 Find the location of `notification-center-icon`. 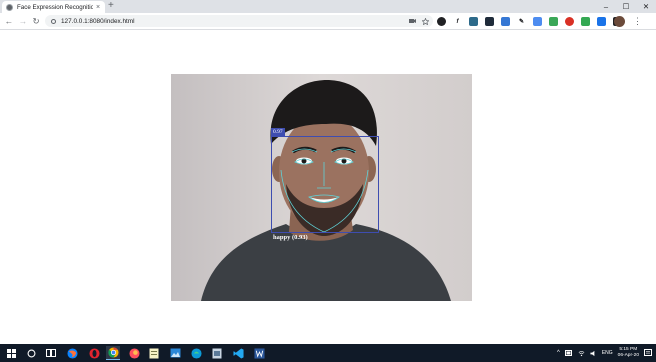

notification-center-icon is located at coordinates (648, 353).